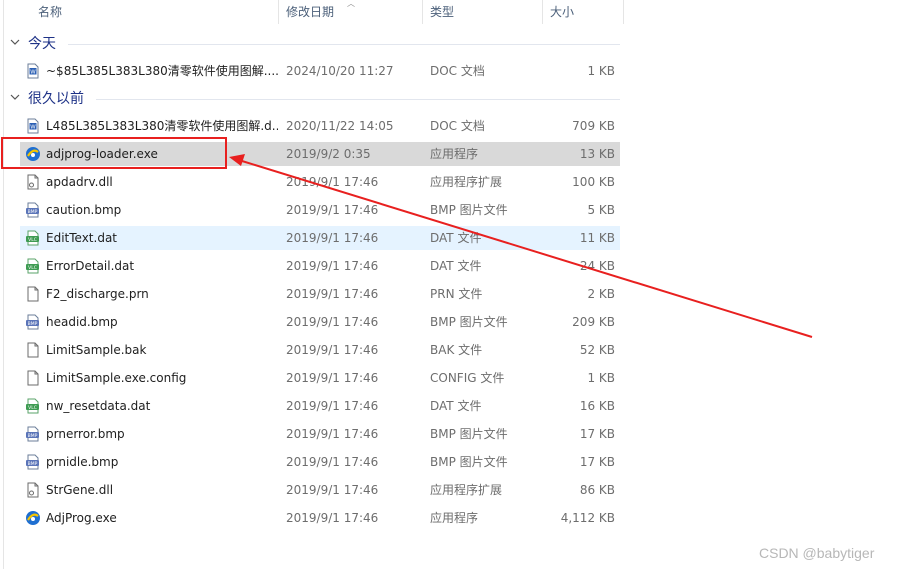 The height and width of the screenshot is (569, 900). Describe the element at coordinates (454, 154) in the screenshot. I see `file-type: 应用程序` at that location.